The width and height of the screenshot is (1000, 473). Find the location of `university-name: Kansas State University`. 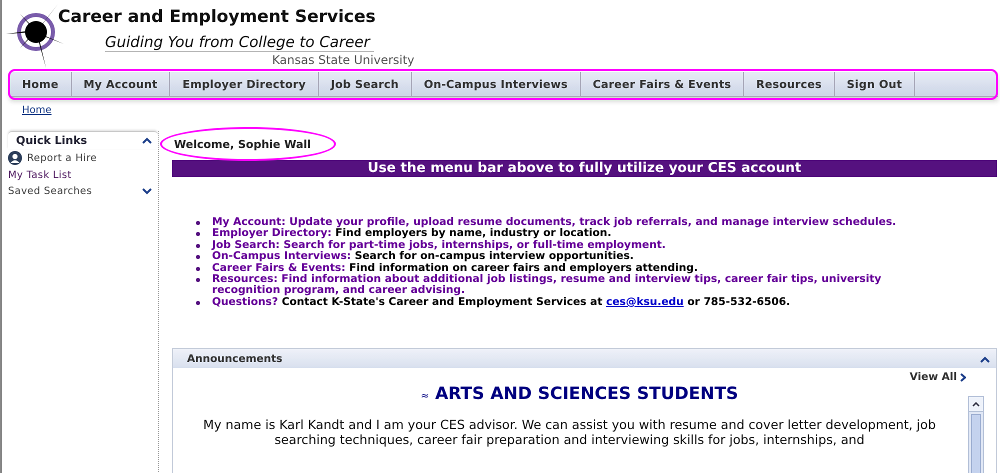

university-name: Kansas State University is located at coordinates (343, 60).